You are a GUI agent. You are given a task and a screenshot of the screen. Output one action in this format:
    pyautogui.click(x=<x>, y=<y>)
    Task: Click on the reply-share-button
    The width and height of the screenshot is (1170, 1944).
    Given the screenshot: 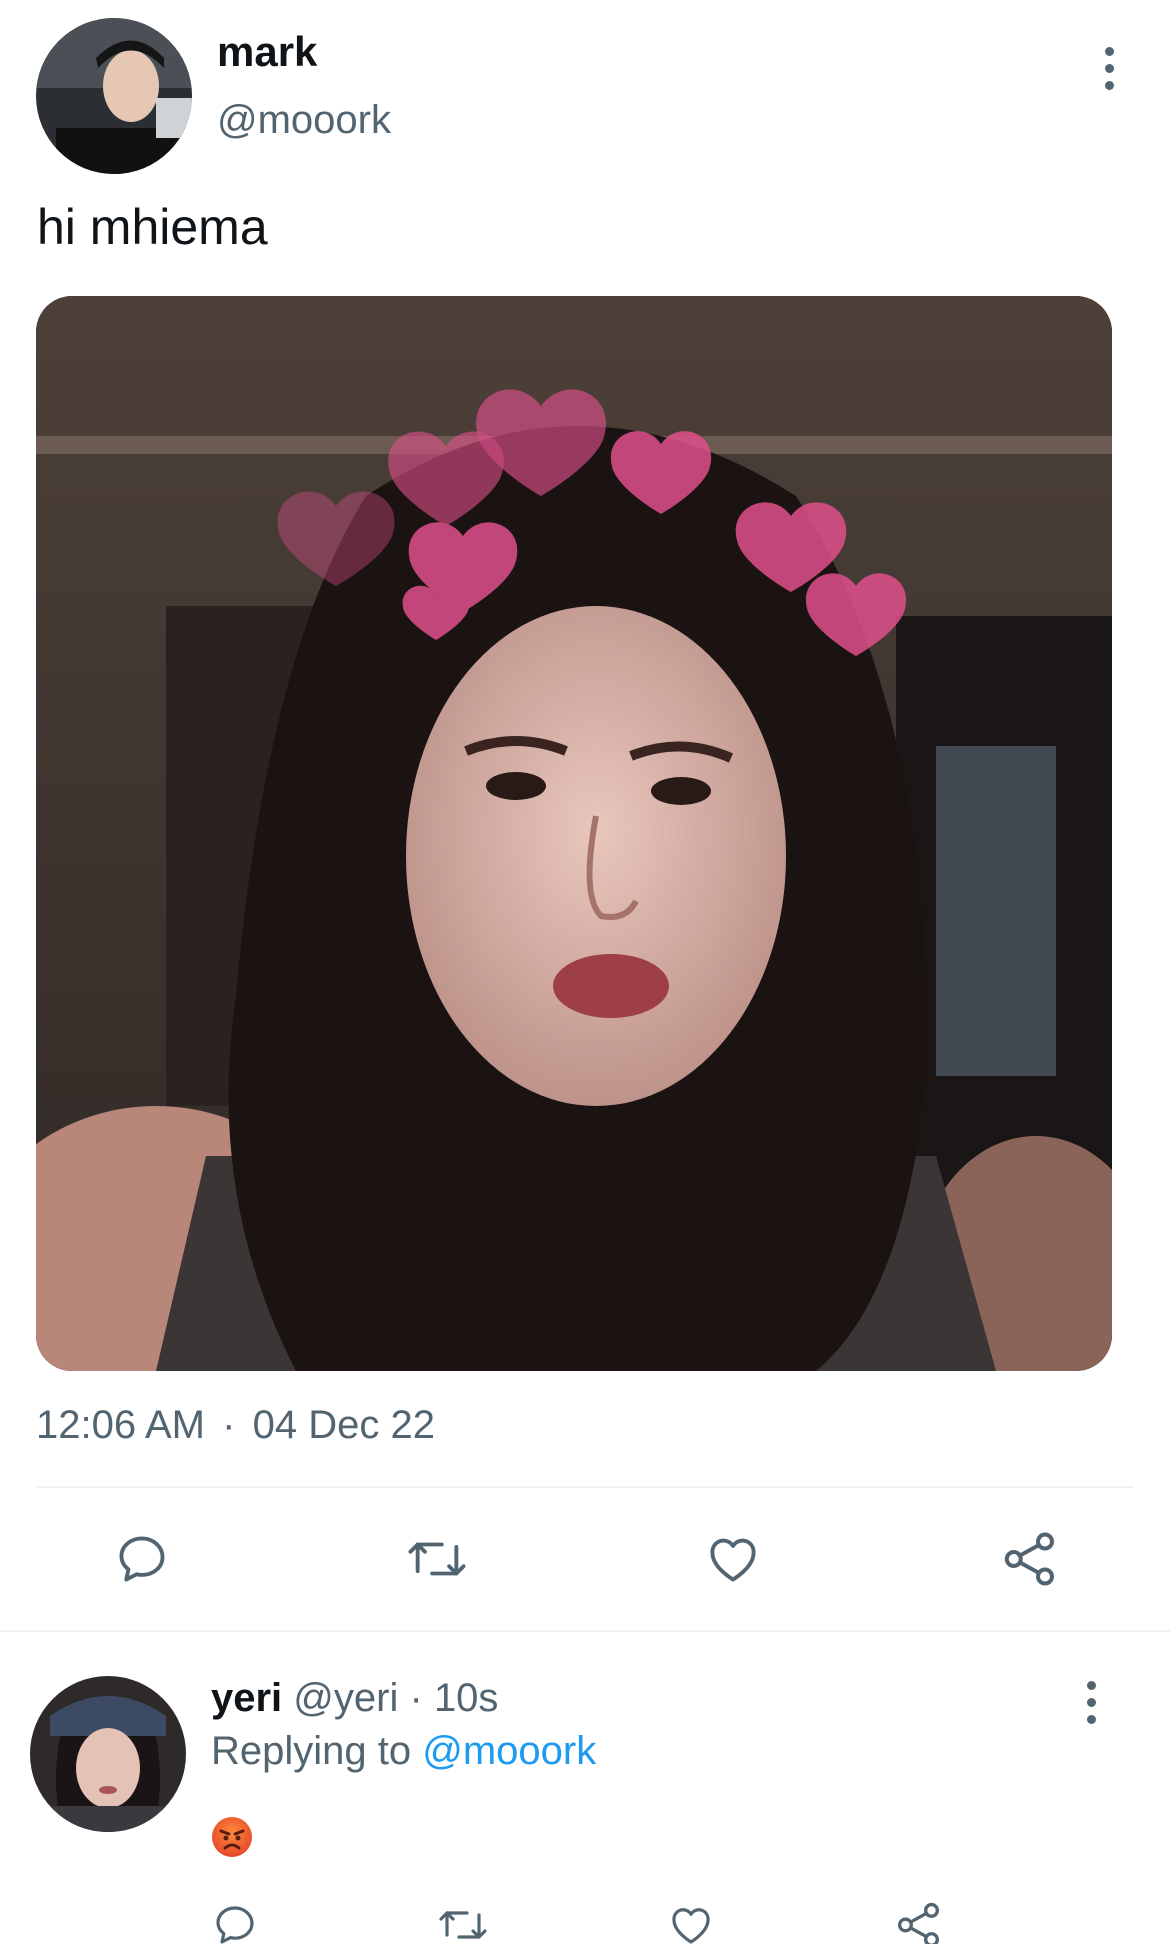 What is the action you would take?
    pyautogui.click(x=919, y=1919)
    